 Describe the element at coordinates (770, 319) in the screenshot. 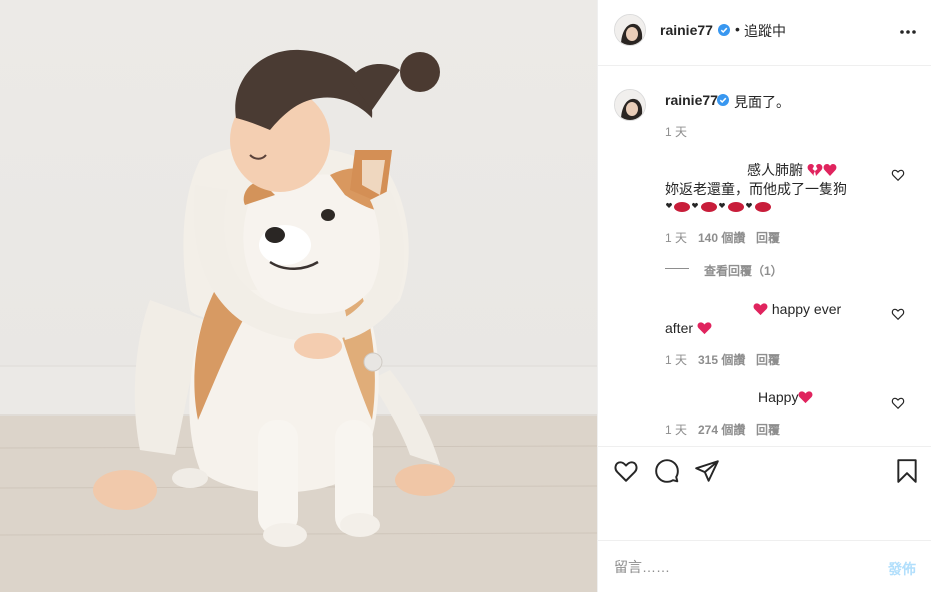

I see `comment-2: happy ever after` at that location.